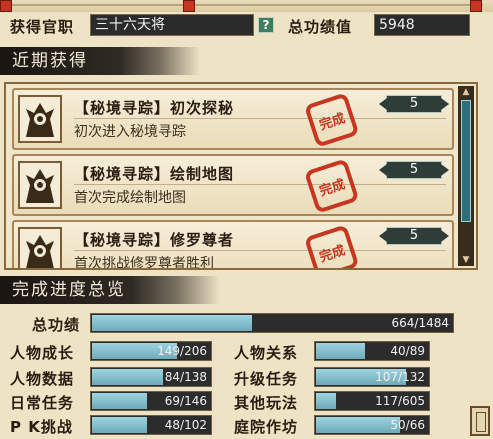 The width and height of the screenshot is (493, 439). Describe the element at coordinates (42, 353) in the screenshot. I see `progress-label: 人物成长` at that location.